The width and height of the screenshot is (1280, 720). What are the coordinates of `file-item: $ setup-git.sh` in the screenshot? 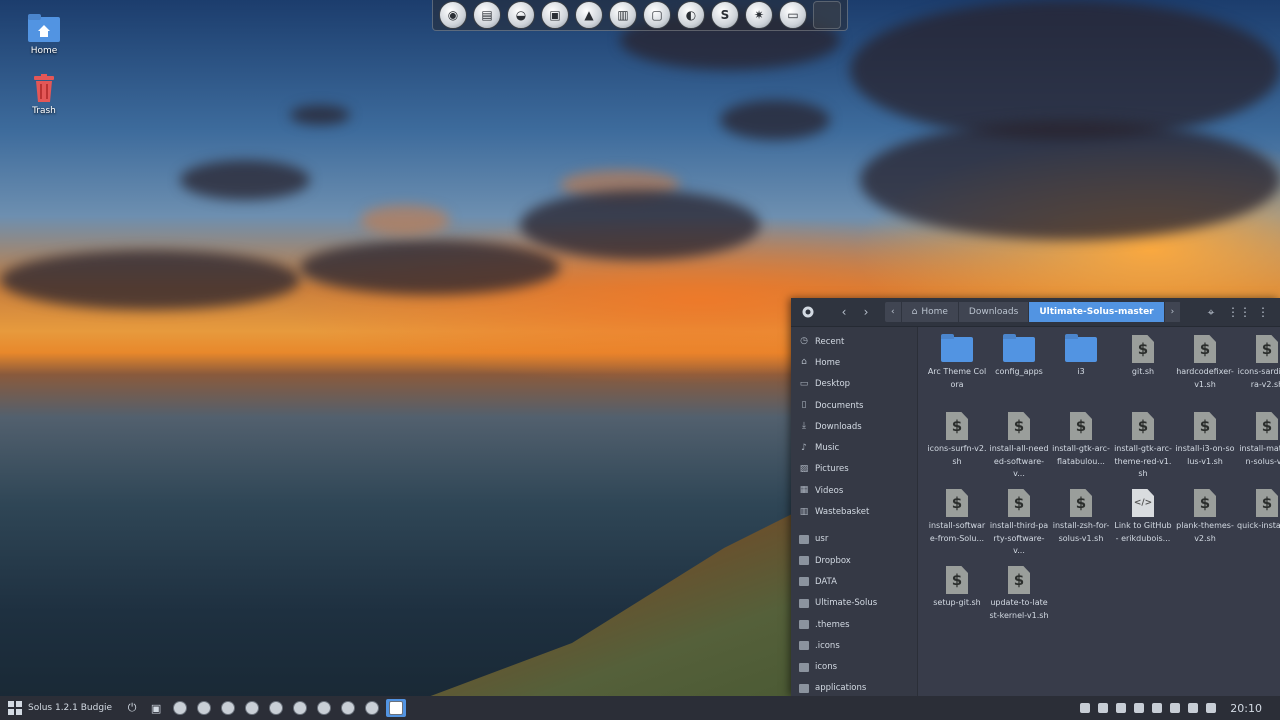 It's located at (957, 604).